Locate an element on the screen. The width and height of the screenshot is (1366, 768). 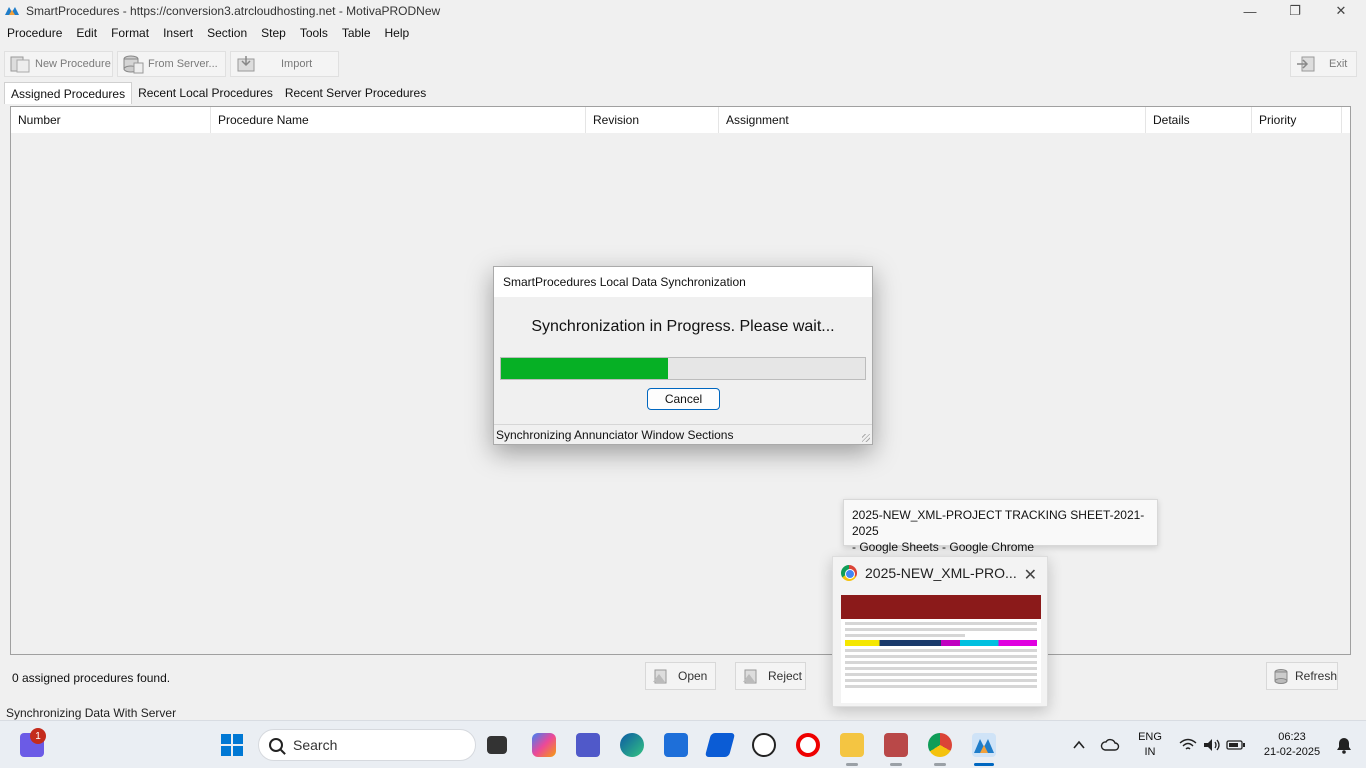
chrome-window-thumbnail: 2025-NEW_XML-PRO... ✕ is located at coordinates (940, 631).